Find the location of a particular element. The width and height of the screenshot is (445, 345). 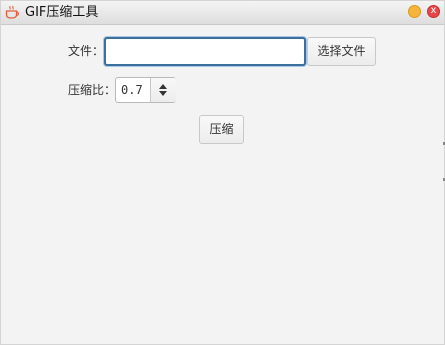

file-label: 文件： is located at coordinates (86, 51).